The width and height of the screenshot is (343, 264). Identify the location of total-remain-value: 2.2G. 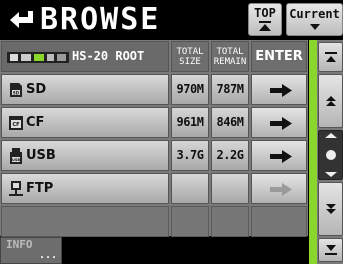
(230, 155).